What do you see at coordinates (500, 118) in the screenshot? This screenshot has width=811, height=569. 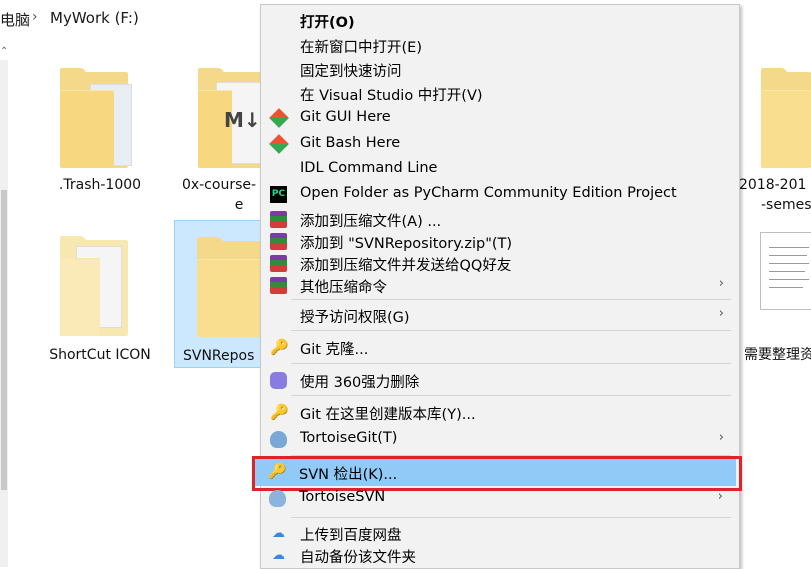 I see `menu-item-git-gui: Git GUI Here` at bounding box center [500, 118].